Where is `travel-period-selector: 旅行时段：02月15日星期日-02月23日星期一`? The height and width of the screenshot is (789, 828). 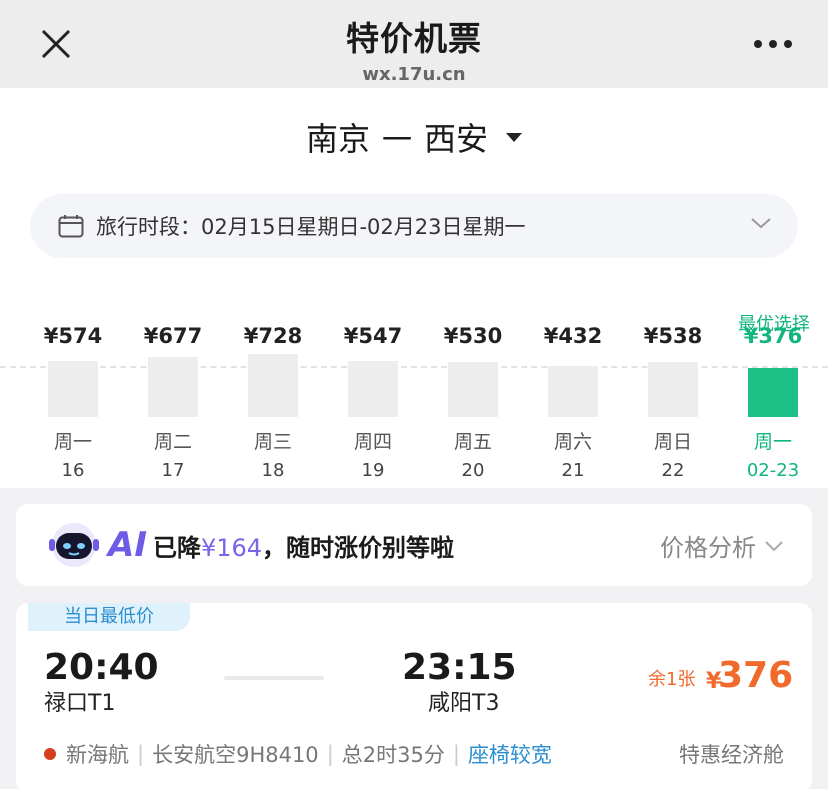 travel-period-selector: 旅行时段：02月15日星期日-02月23日星期一 is located at coordinates (414, 226).